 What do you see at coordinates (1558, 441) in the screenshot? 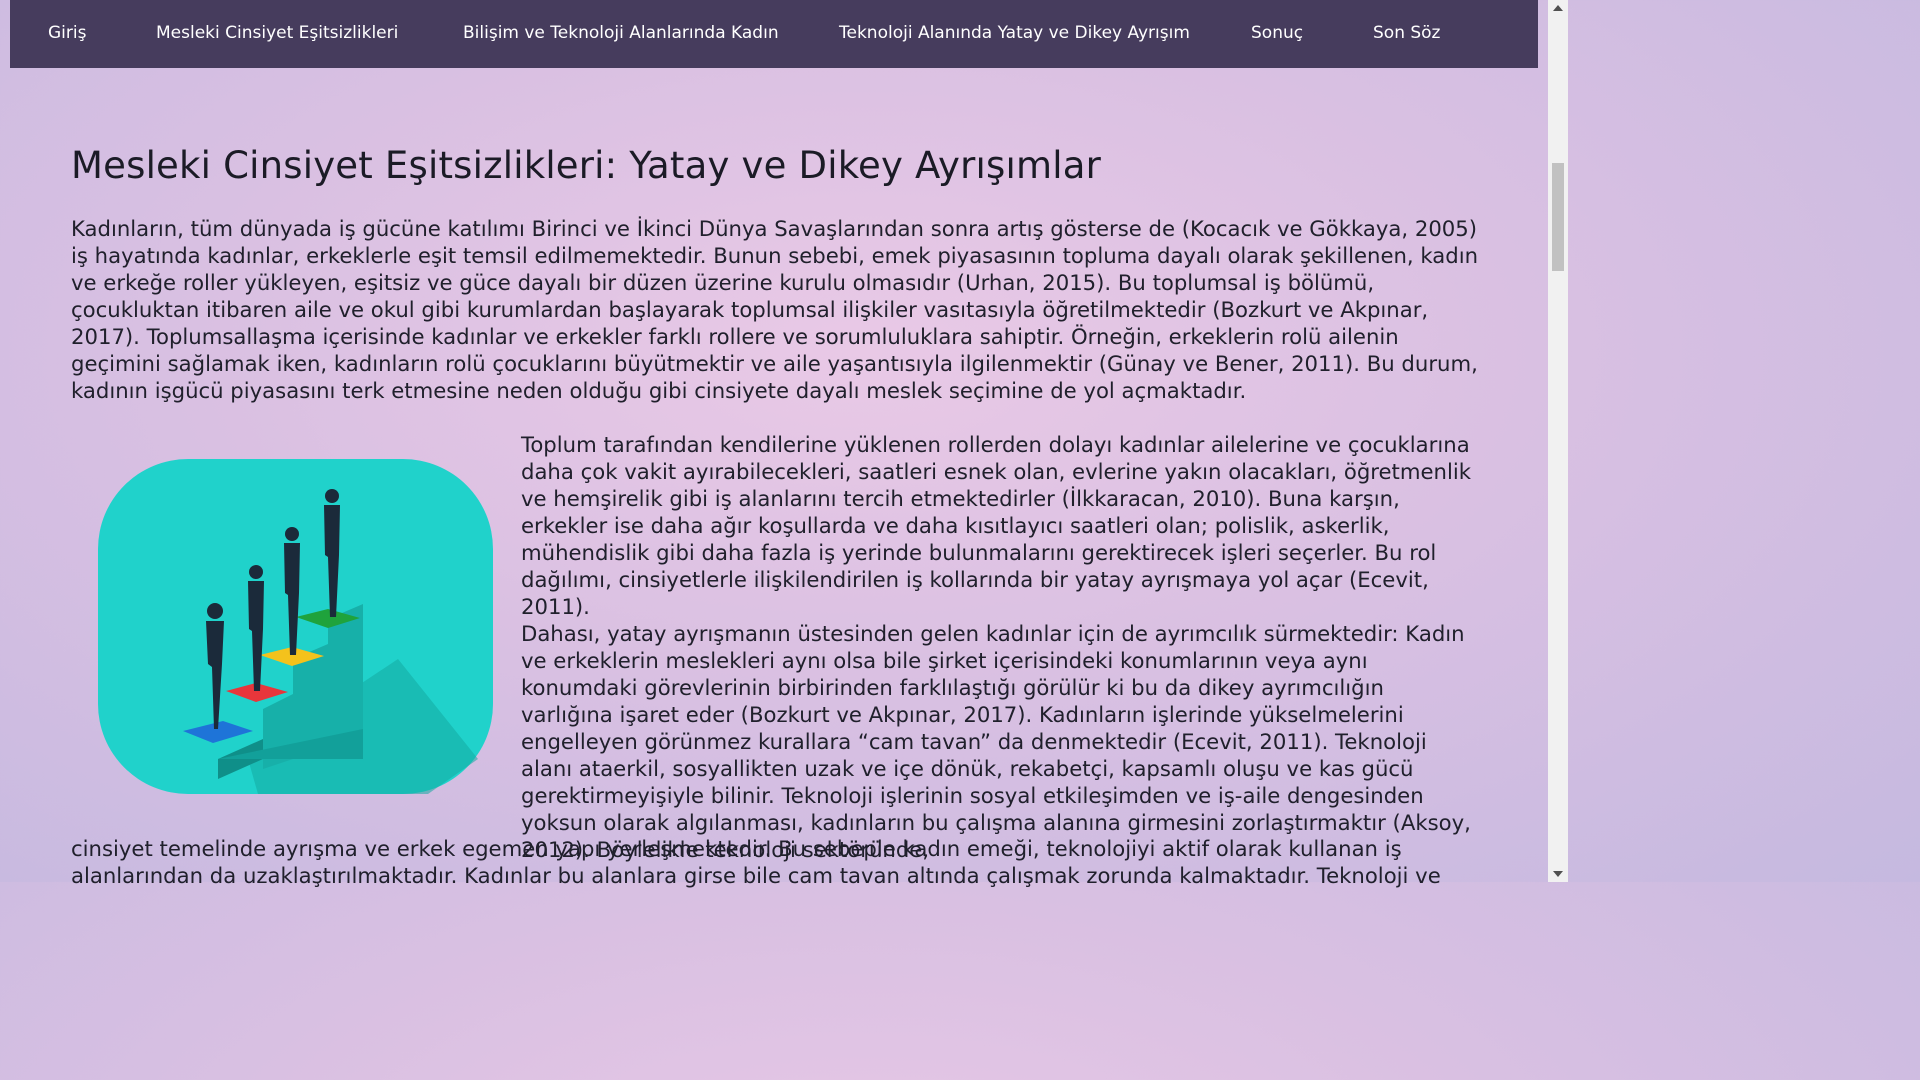
I see `vertical-scrollbar` at bounding box center [1558, 441].